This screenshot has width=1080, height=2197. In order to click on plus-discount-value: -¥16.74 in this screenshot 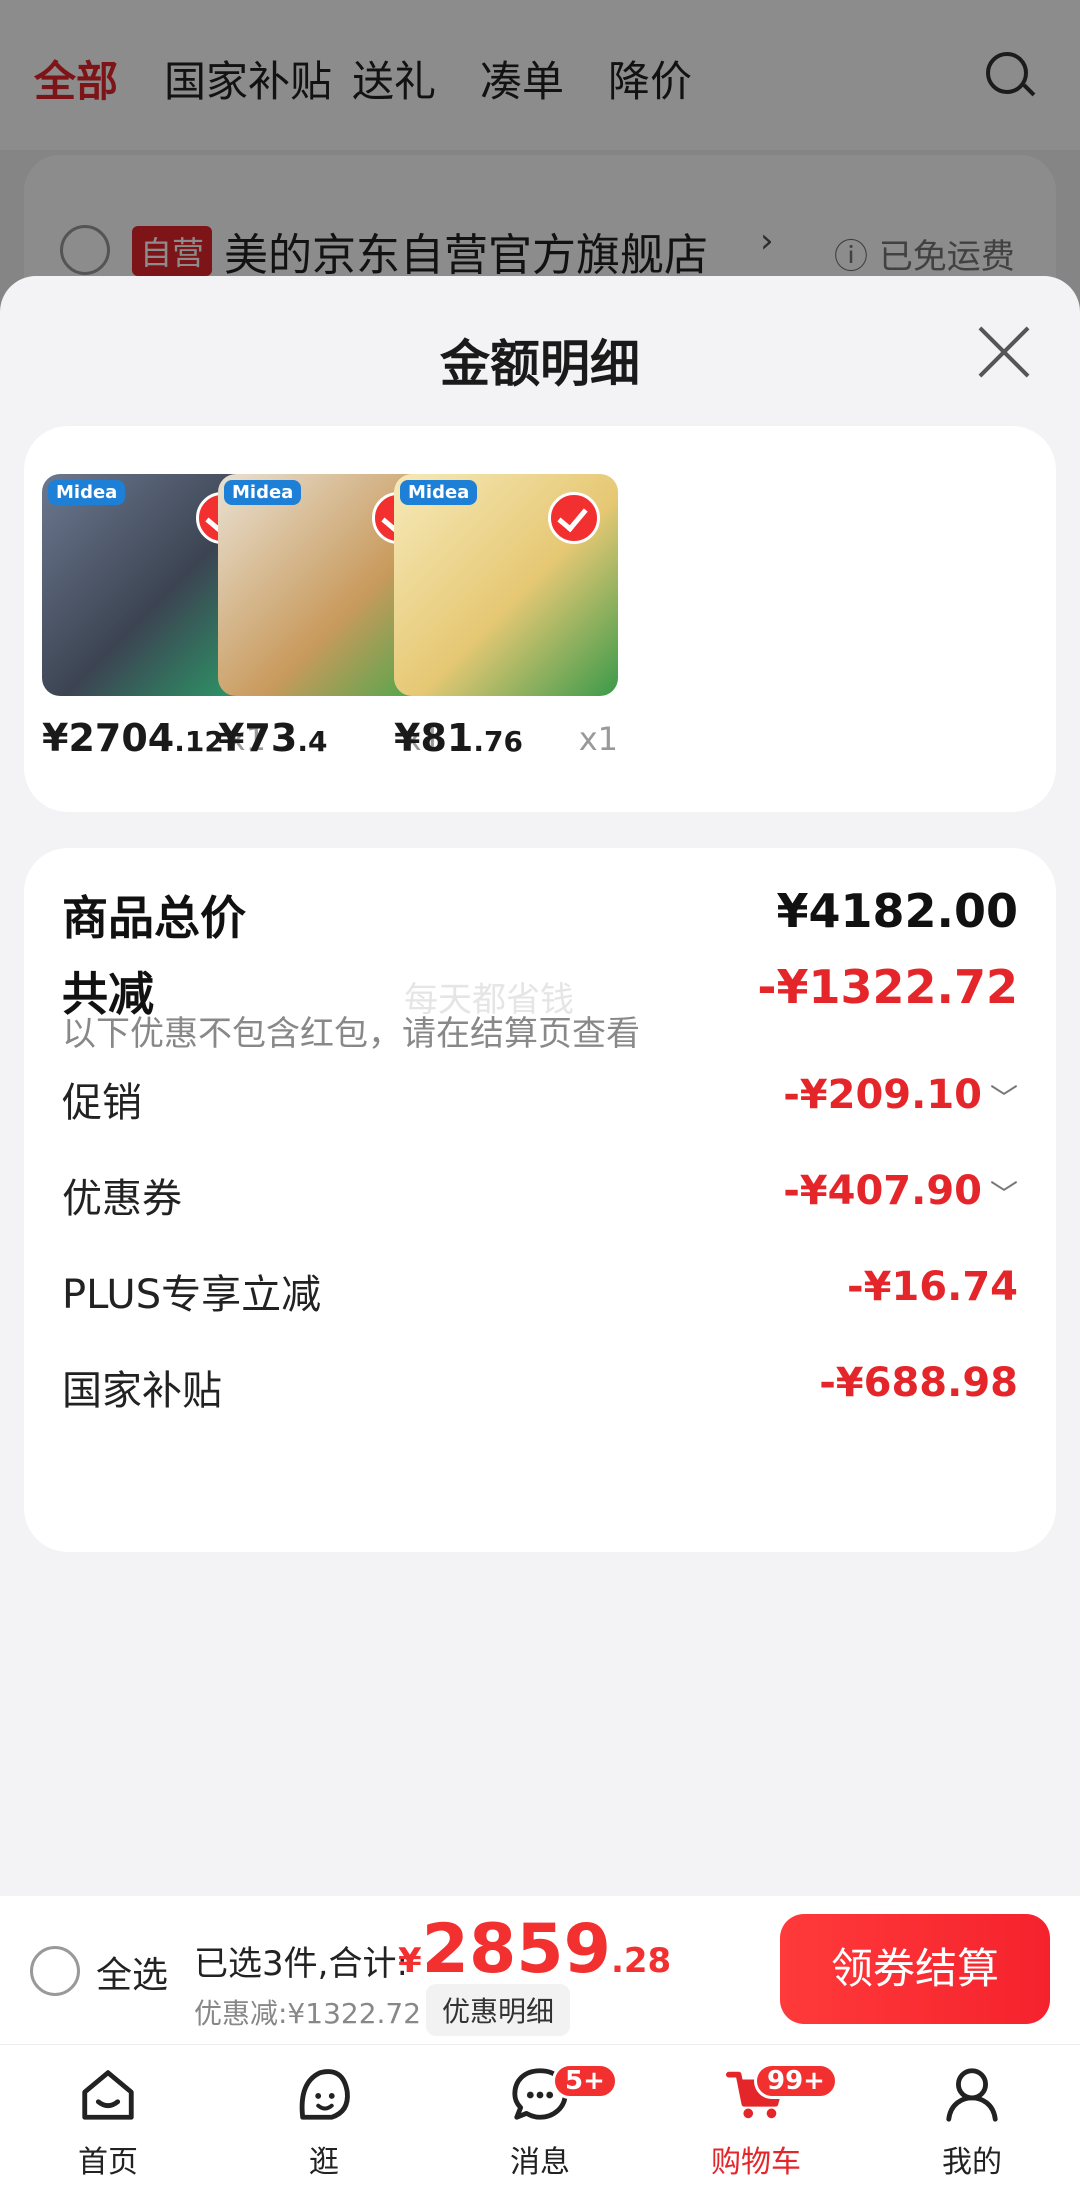, I will do `click(932, 1287)`.